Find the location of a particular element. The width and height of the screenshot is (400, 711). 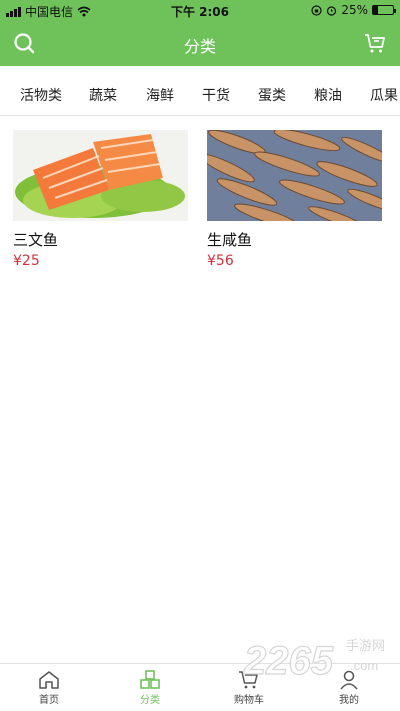

watermark-url: .com is located at coordinates (364, 665).